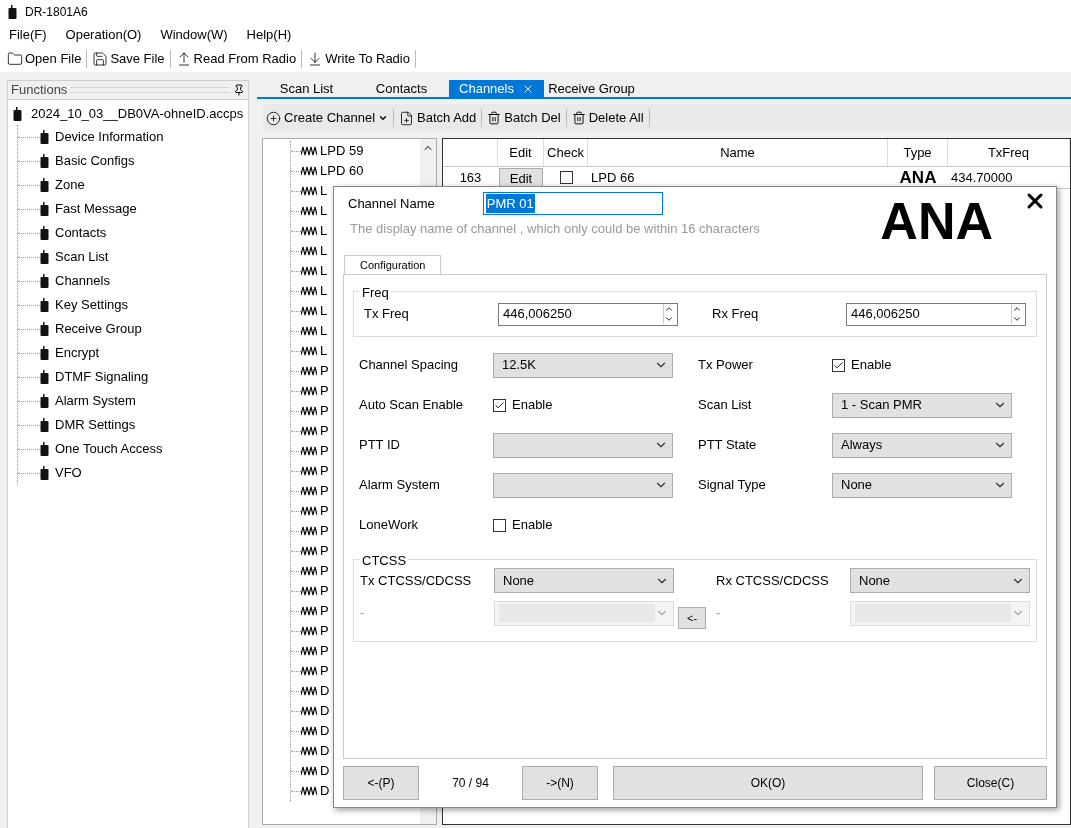 The height and width of the screenshot is (828, 1071). What do you see at coordinates (342, 171) in the screenshot?
I see `tree-item: LPD 60` at bounding box center [342, 171].